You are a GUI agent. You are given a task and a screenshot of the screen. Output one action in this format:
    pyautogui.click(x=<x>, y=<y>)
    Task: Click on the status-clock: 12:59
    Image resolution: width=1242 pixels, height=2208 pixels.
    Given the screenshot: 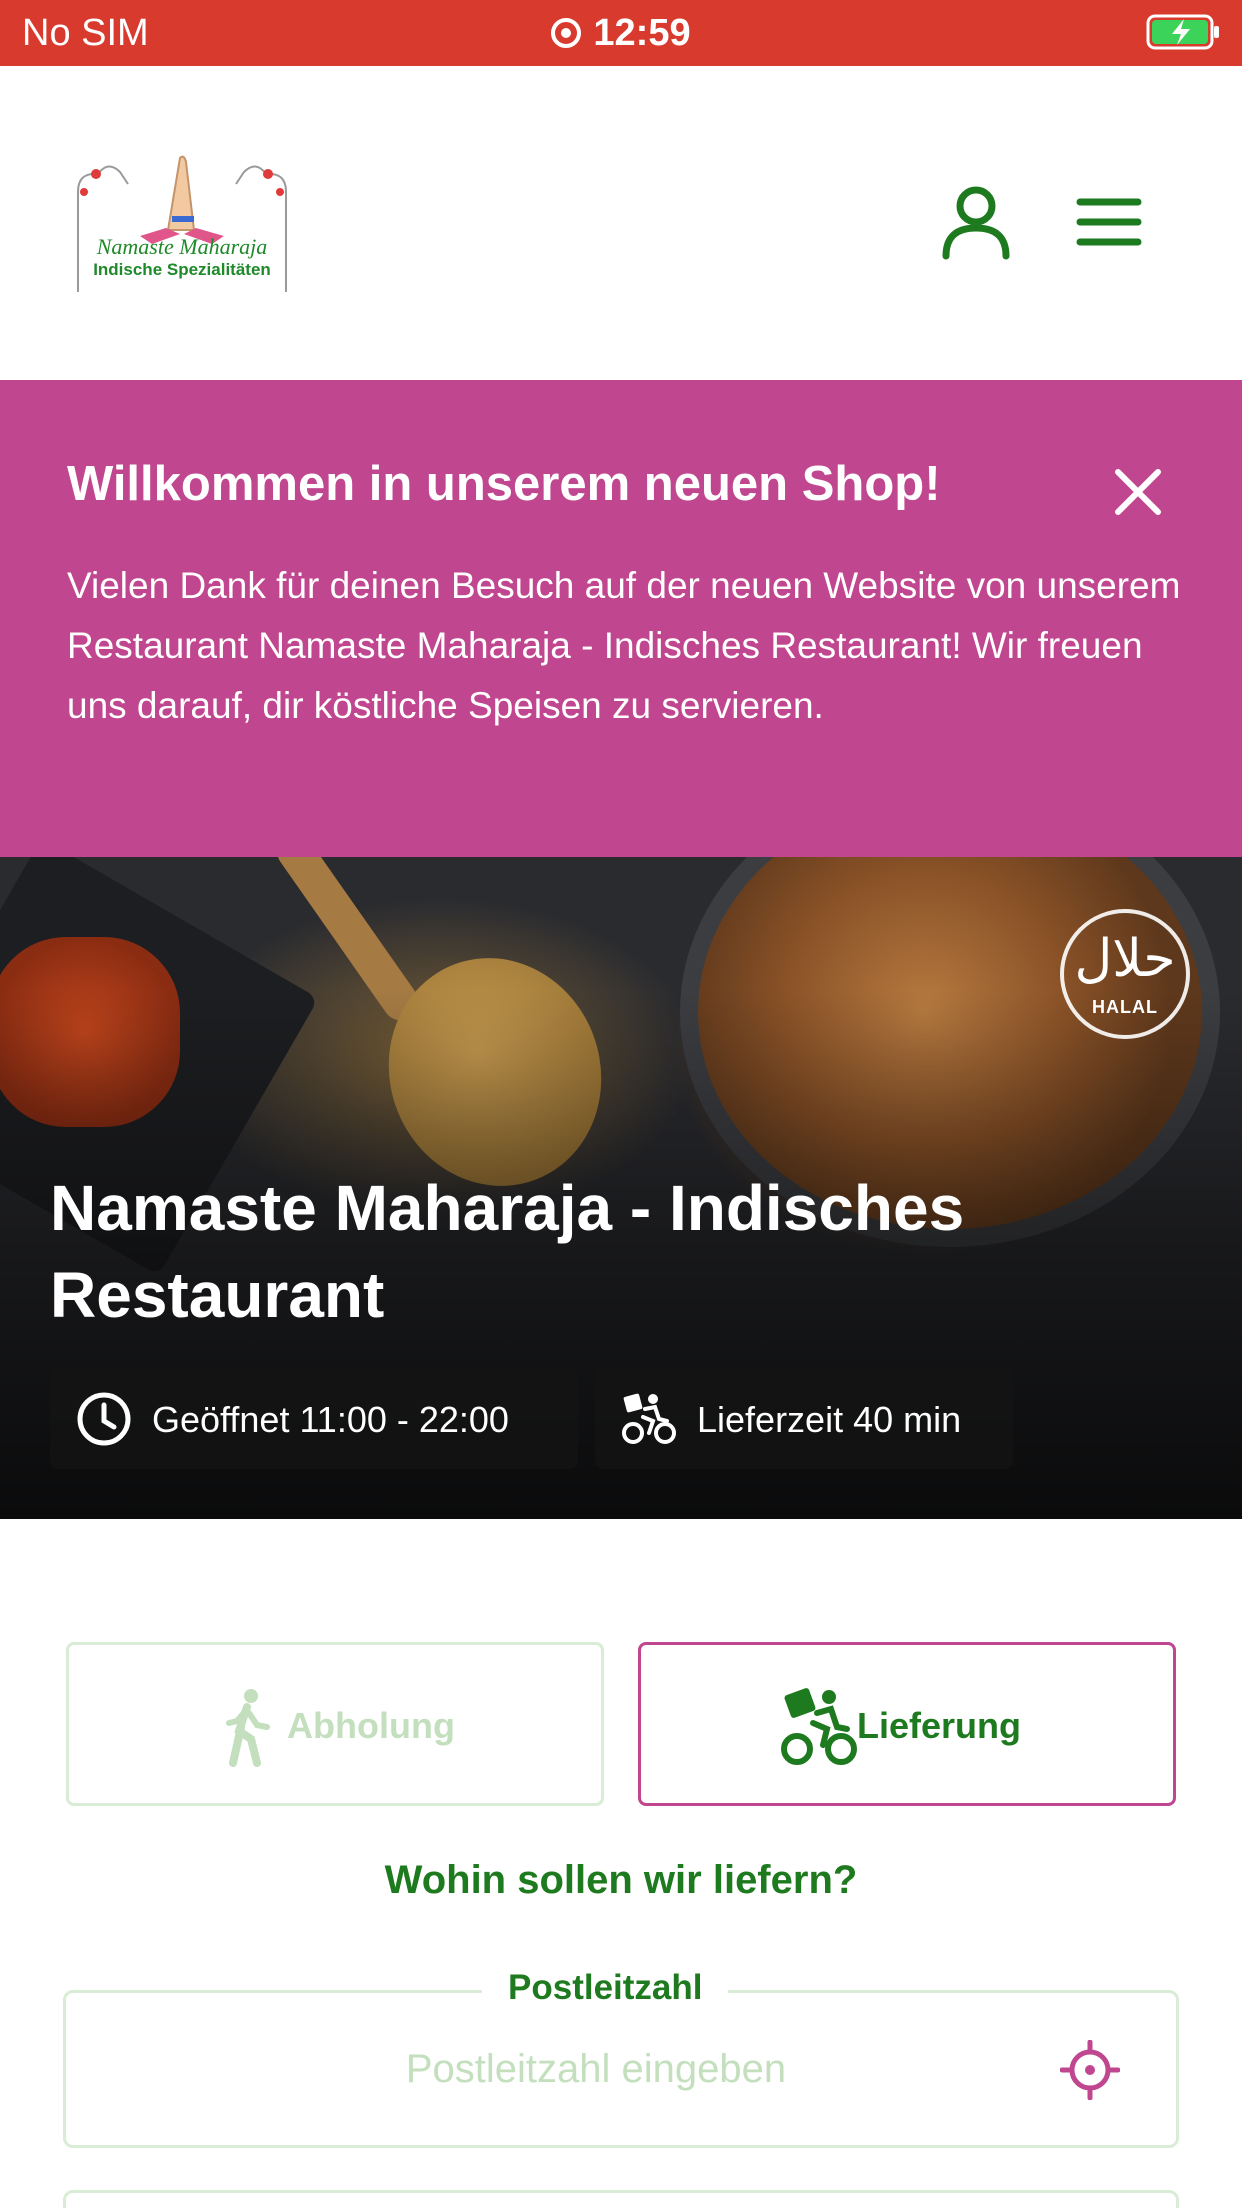 What is the action you would take?
    pyautogui.click(x=621, y=33)
    